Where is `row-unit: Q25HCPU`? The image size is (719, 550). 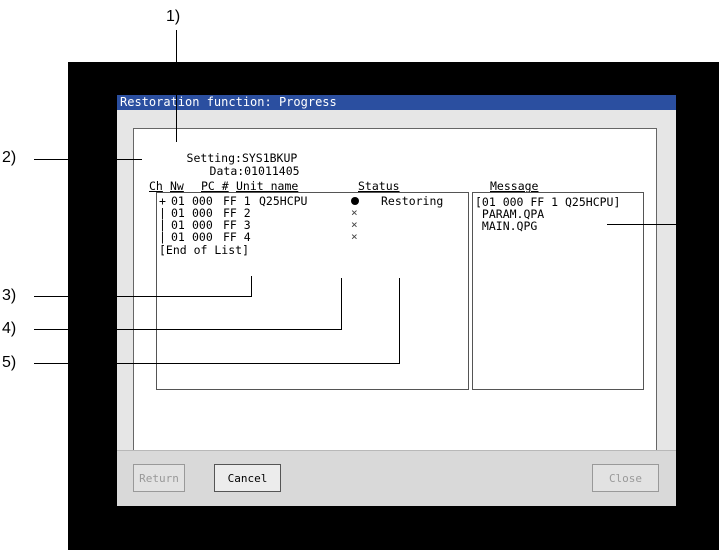 row-unit: Q25HCPU is located at coordinates (283, 201).